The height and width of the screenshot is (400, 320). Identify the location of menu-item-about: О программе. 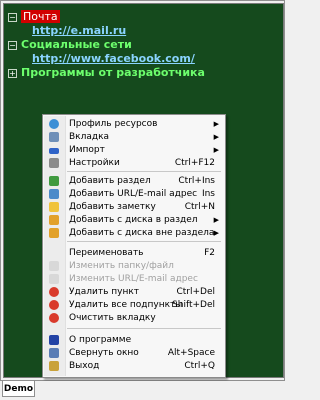
(134, 340).